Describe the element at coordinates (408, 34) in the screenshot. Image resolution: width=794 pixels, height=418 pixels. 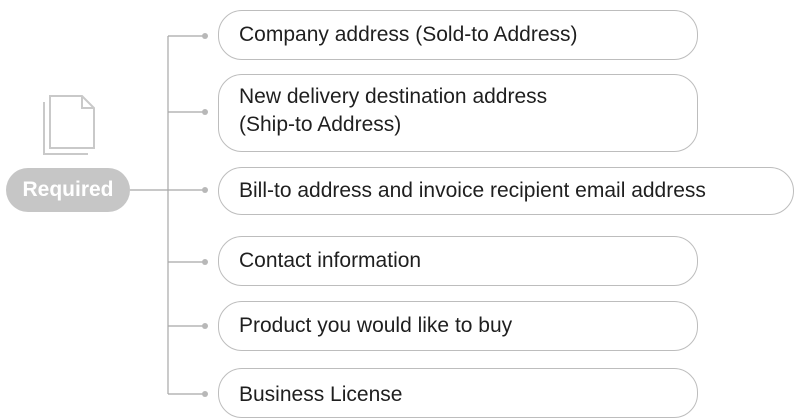
I see `item-label: Company address (Sold-to Address)` at that location.